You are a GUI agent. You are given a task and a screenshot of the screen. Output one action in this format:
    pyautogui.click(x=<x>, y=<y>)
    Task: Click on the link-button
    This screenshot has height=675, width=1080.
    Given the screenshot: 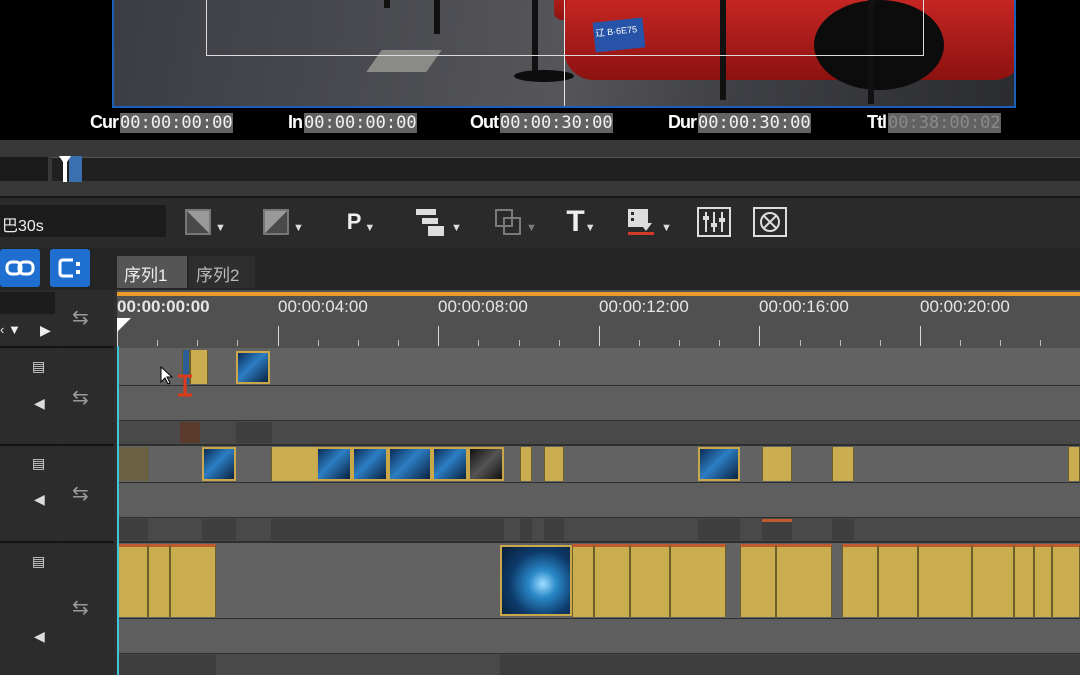 What is the action you would take?
    pyautogui.click(x=20, y=268)
    